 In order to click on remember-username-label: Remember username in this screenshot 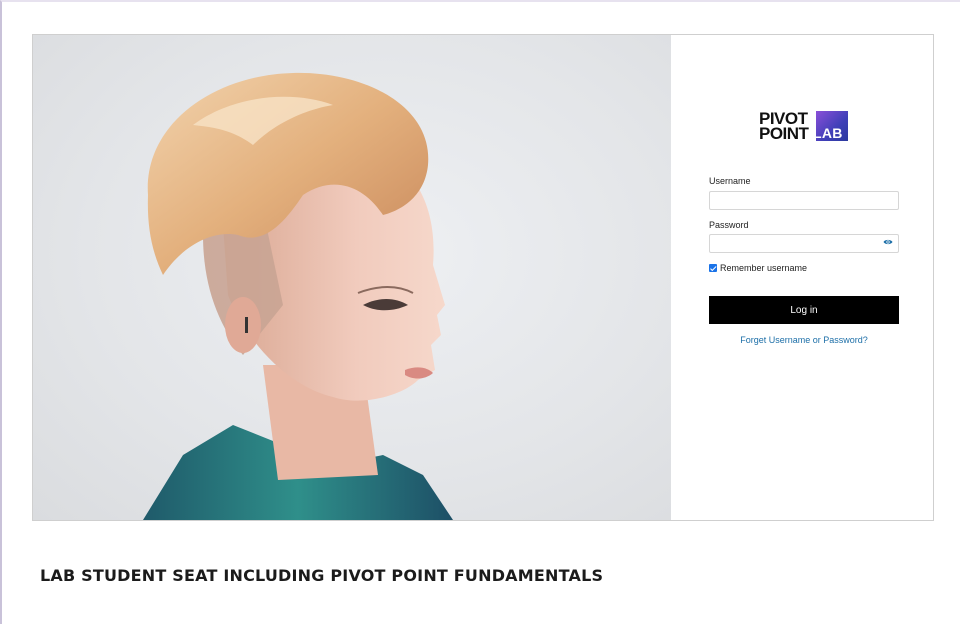, I will do `click(764, 268)`.